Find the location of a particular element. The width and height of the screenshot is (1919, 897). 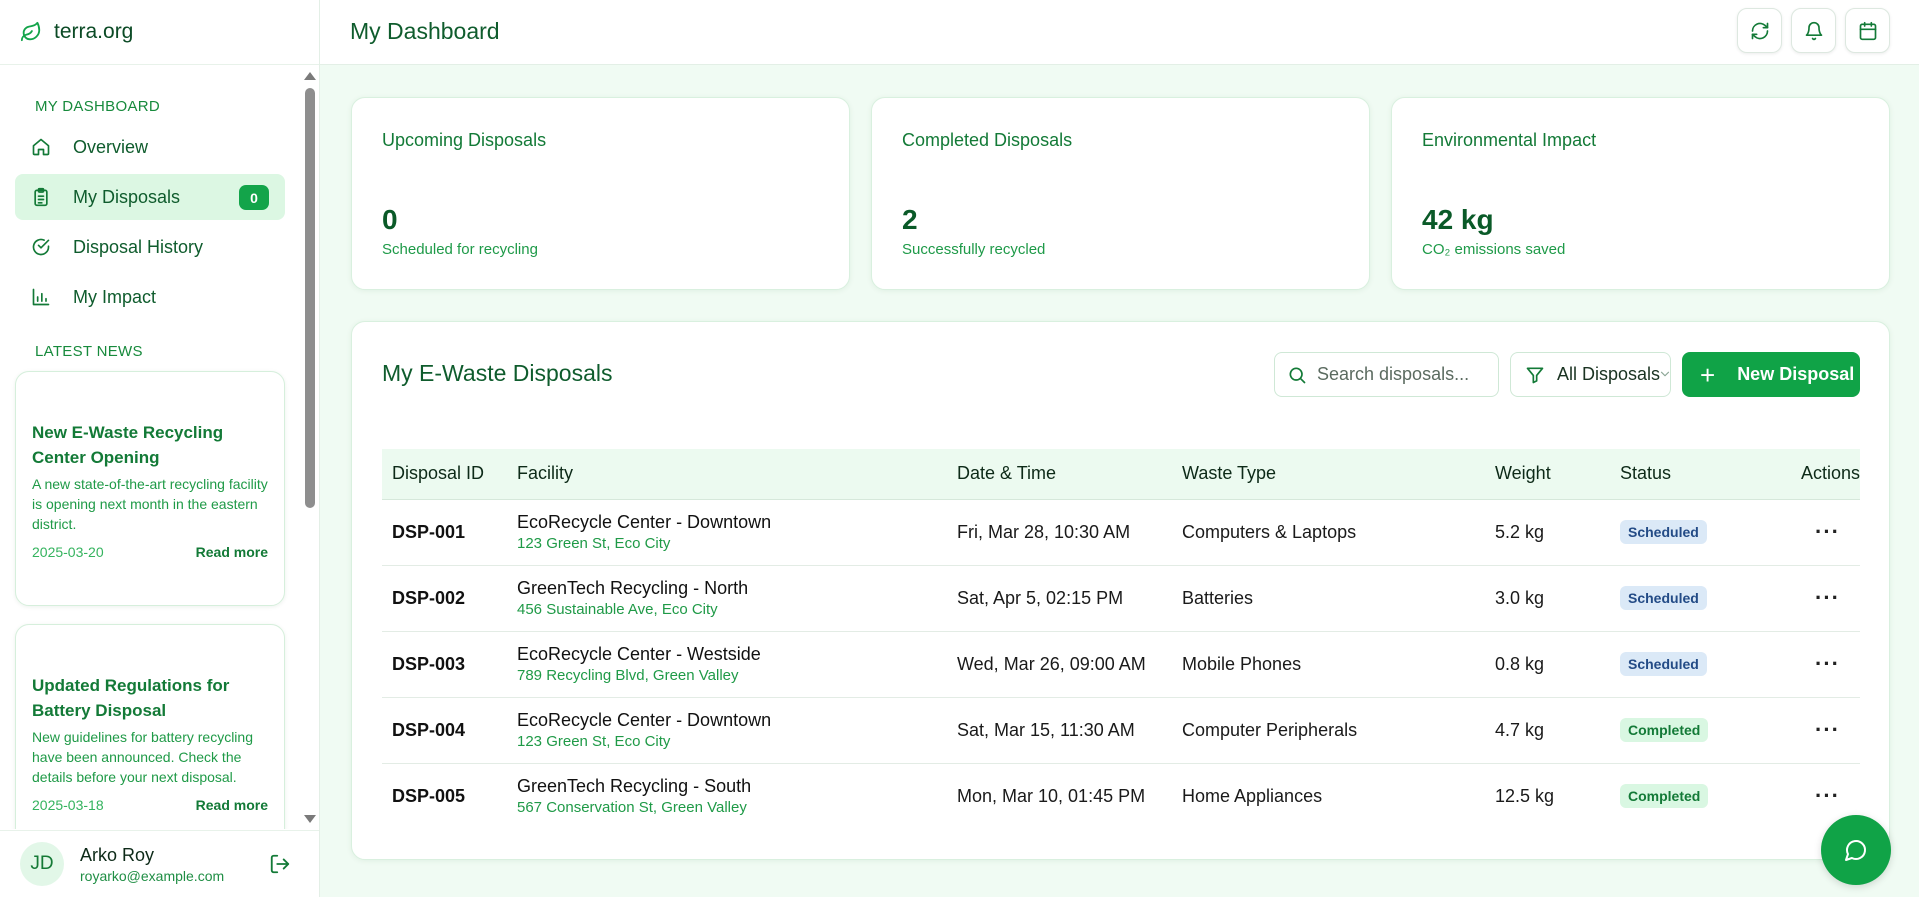

leaf-icon is located at coordinates (30, 31).